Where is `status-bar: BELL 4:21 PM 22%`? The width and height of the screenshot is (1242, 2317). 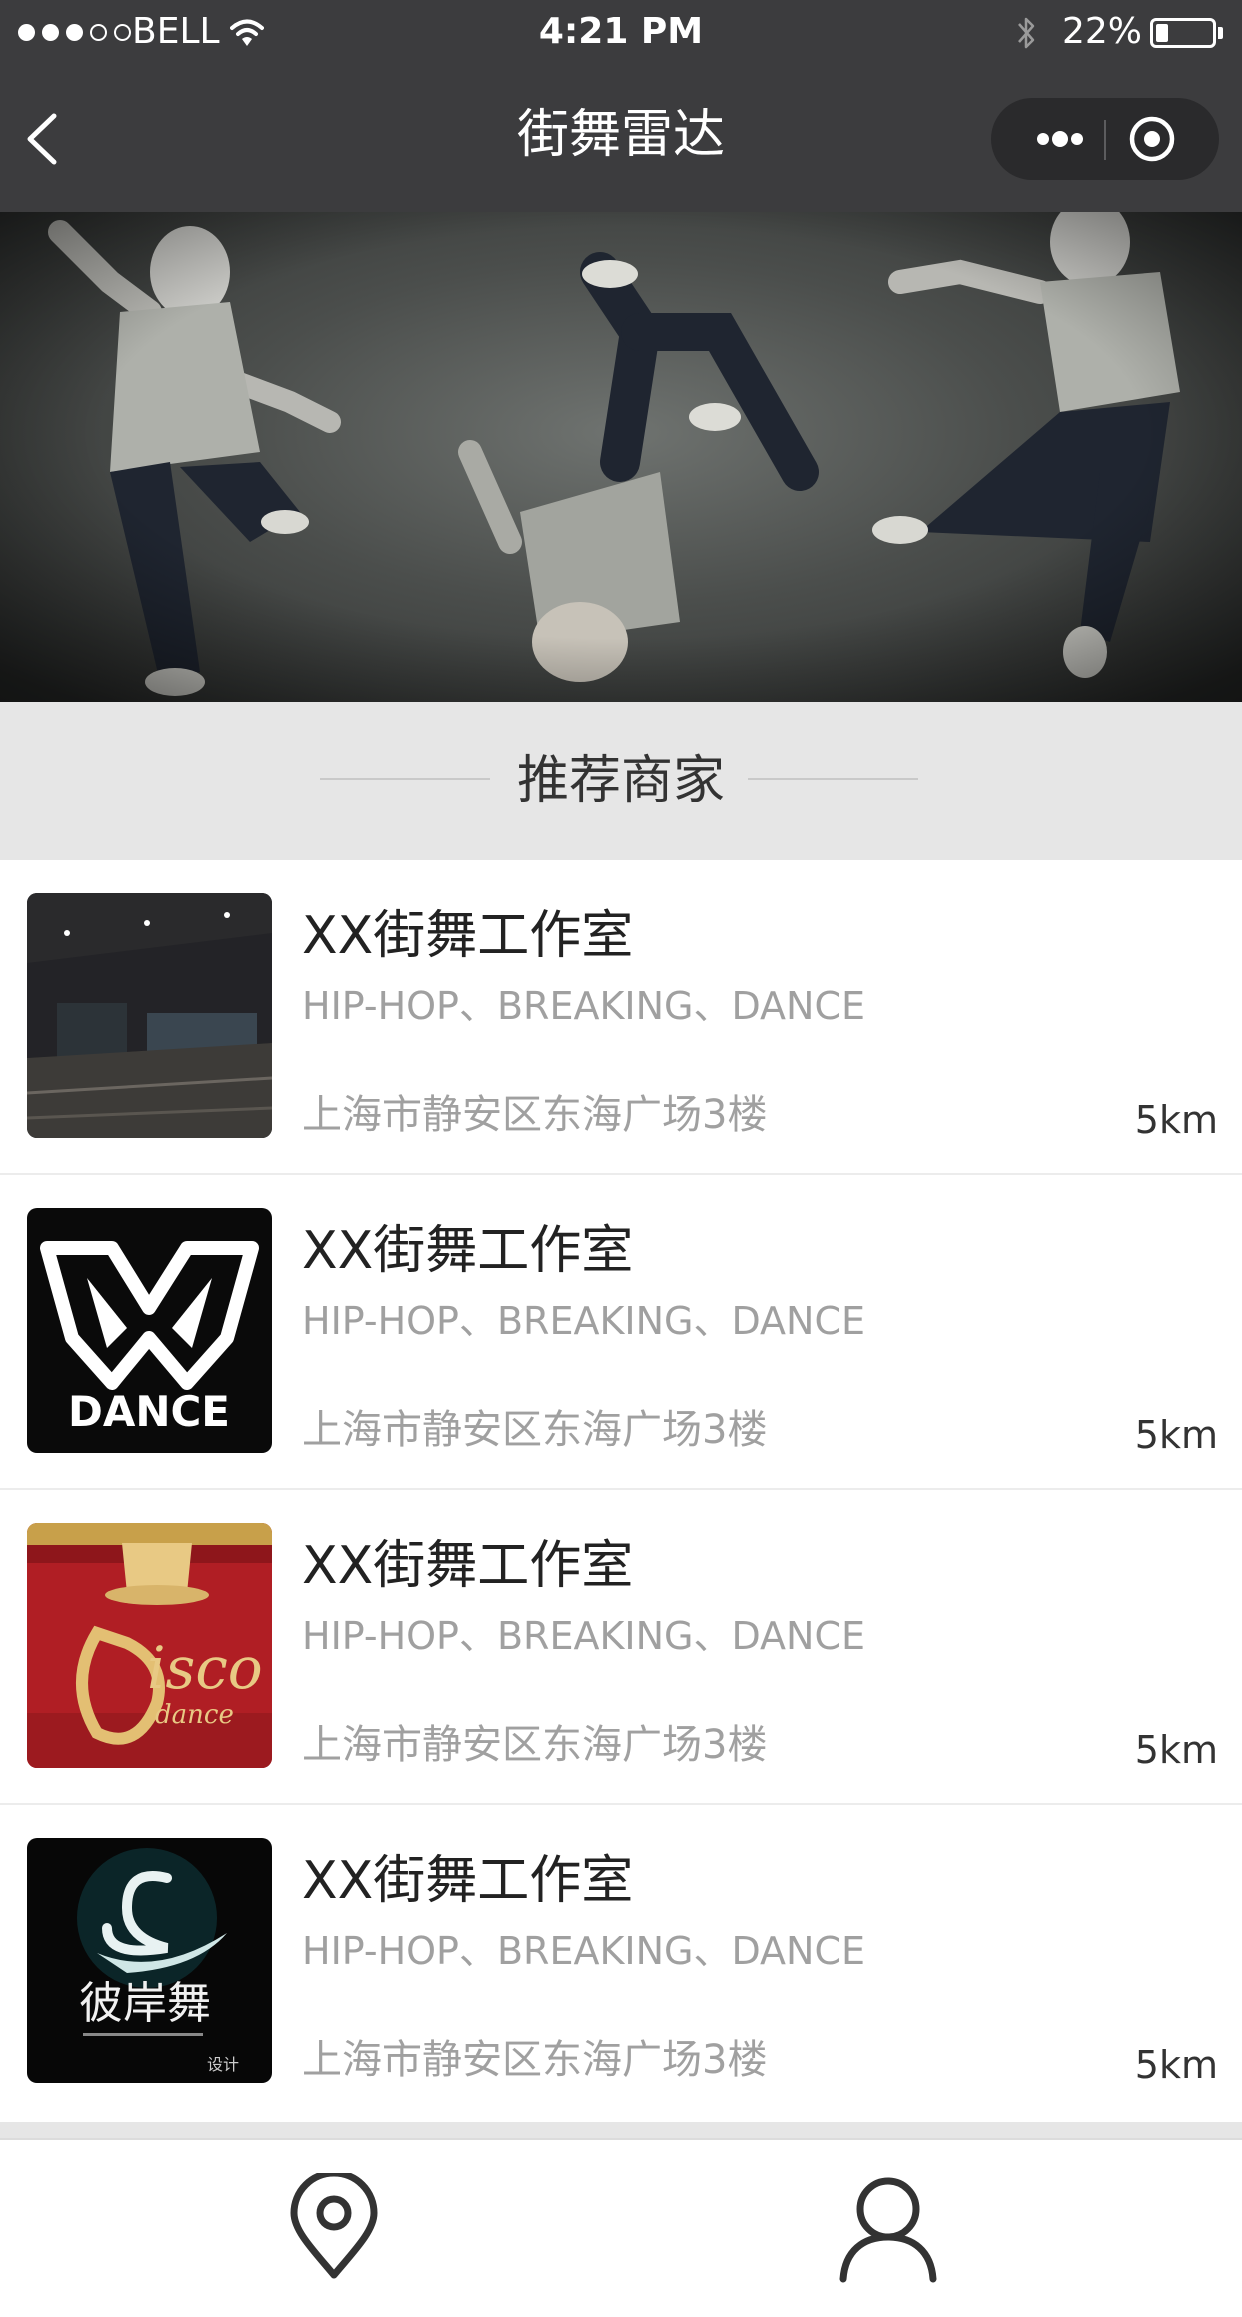 status-bar: BELL 4:21 PM 22% is located at coordinates (621, 33).